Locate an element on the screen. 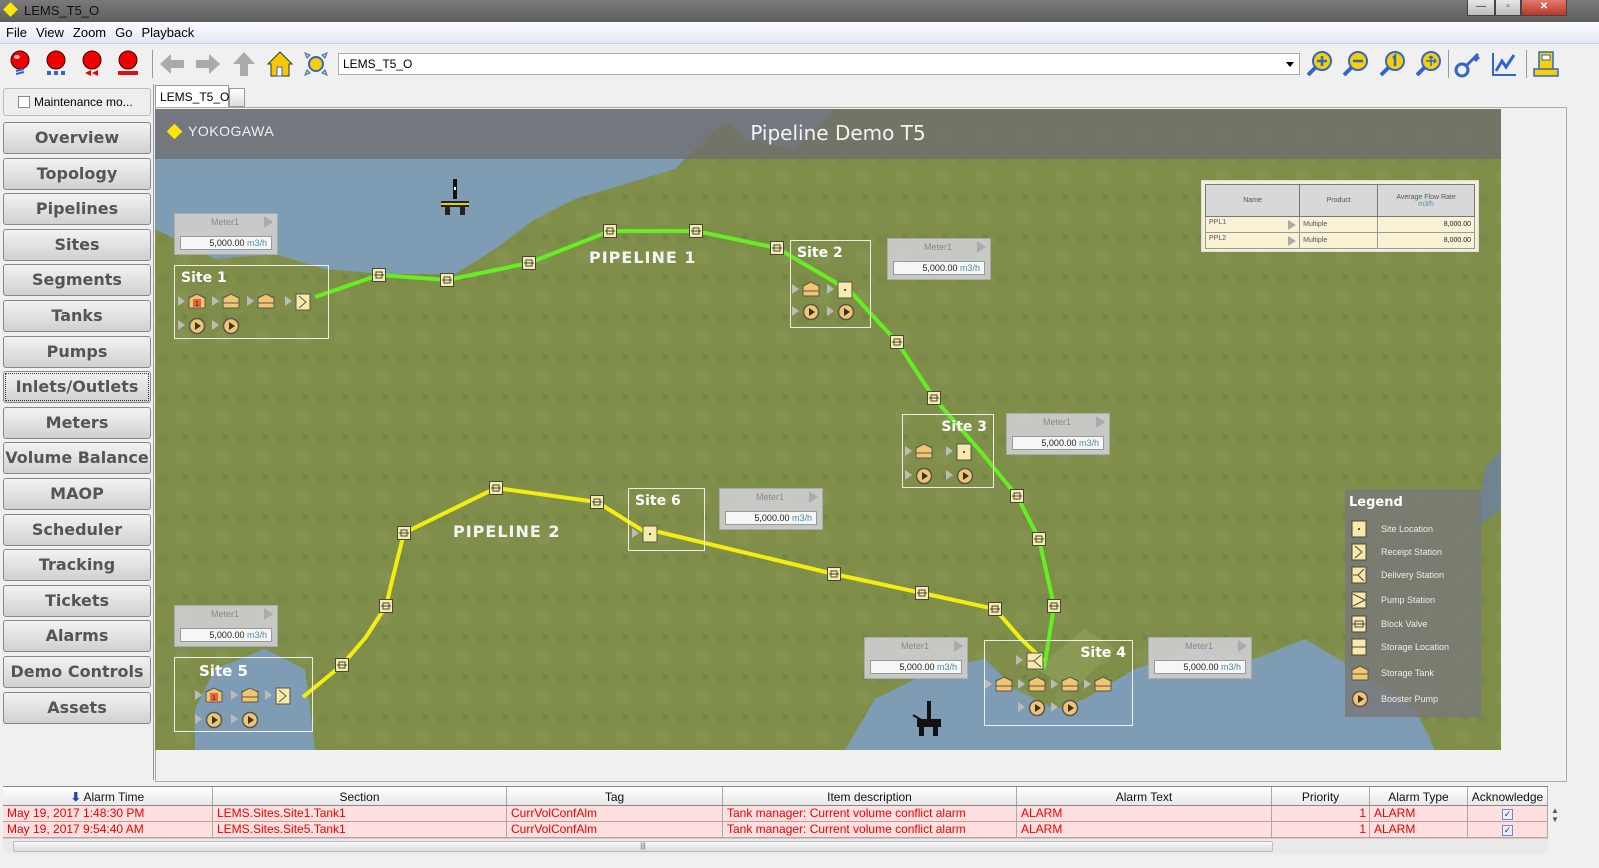 The width and height of the screenshot is (1599, 868). scroll-down-icon: ▼ is located at coordinates (1555, 819).